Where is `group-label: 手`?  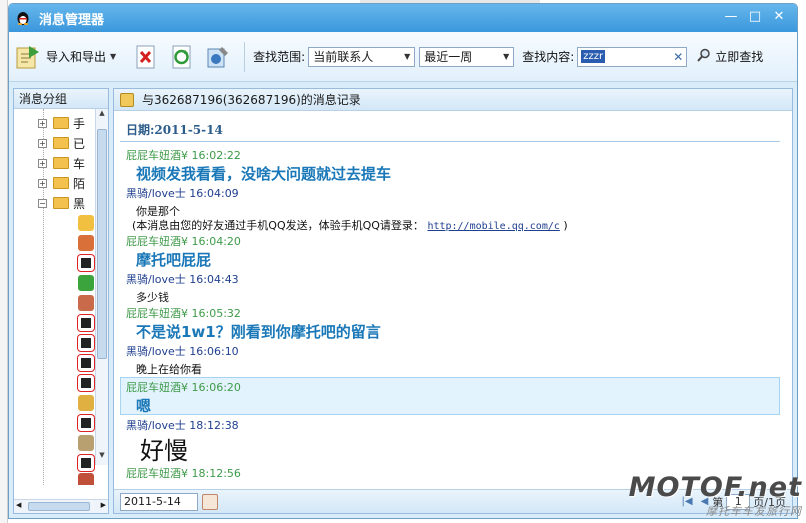
group-label: 手 is located at coordinates (79, 123).